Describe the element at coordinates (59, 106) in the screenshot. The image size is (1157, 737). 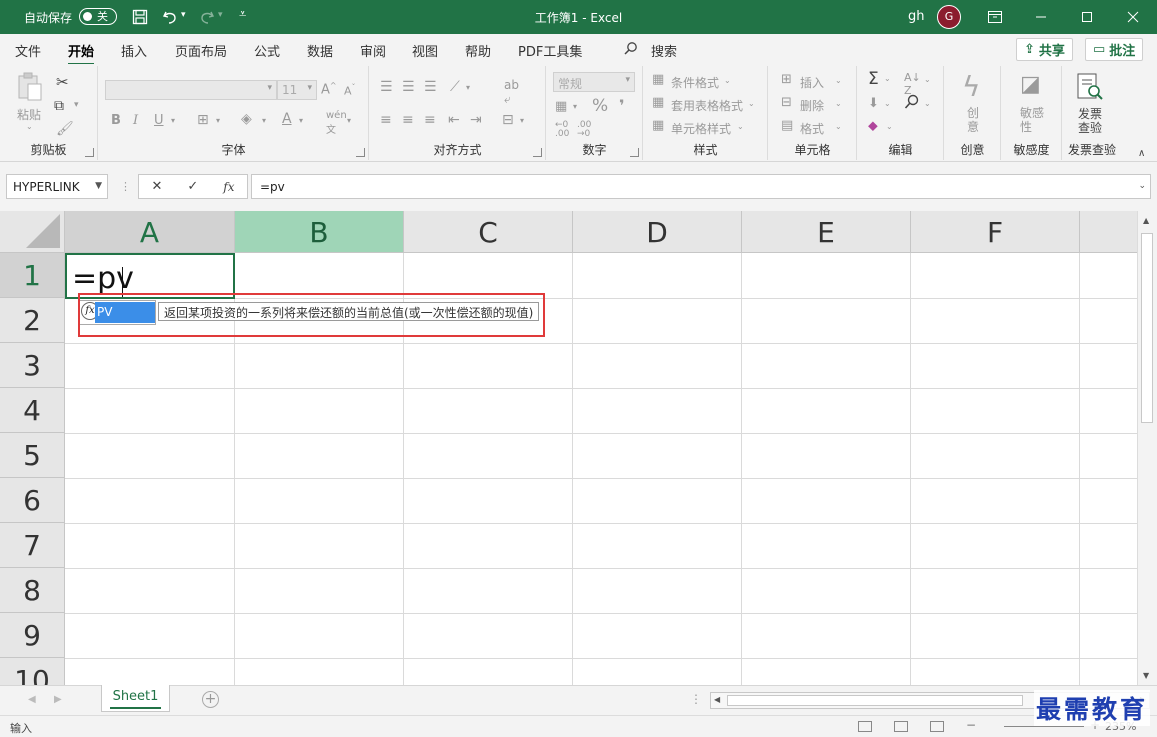
I see `copy-icon: ⧉` at that location.